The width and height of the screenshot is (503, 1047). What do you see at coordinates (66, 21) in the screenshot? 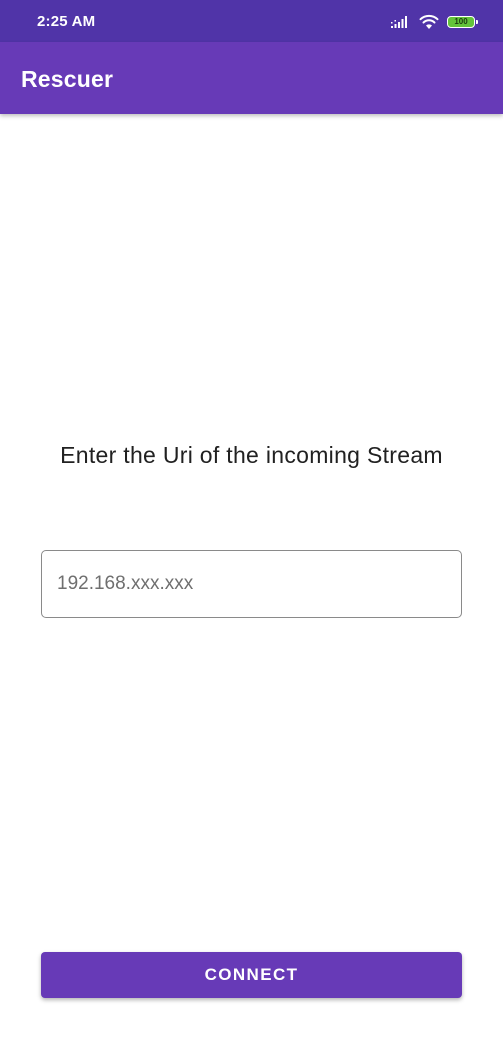
I see `status-time: 2:25 AM` at bounding box center [66, 21].